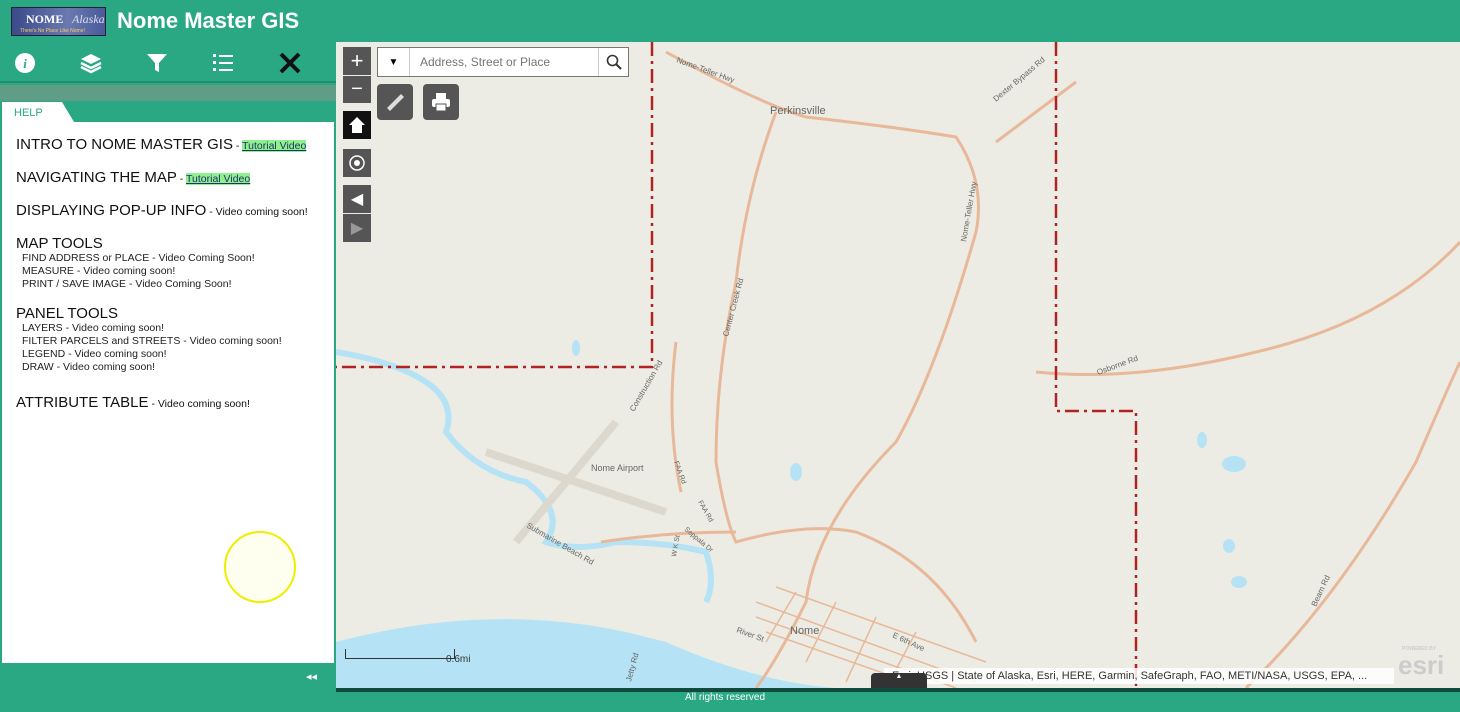 The height and width of the screenshot is (712, 1460). Describe the element at coordinates (750, 634) in the screenshot. I see `label-road: River St` at that location.